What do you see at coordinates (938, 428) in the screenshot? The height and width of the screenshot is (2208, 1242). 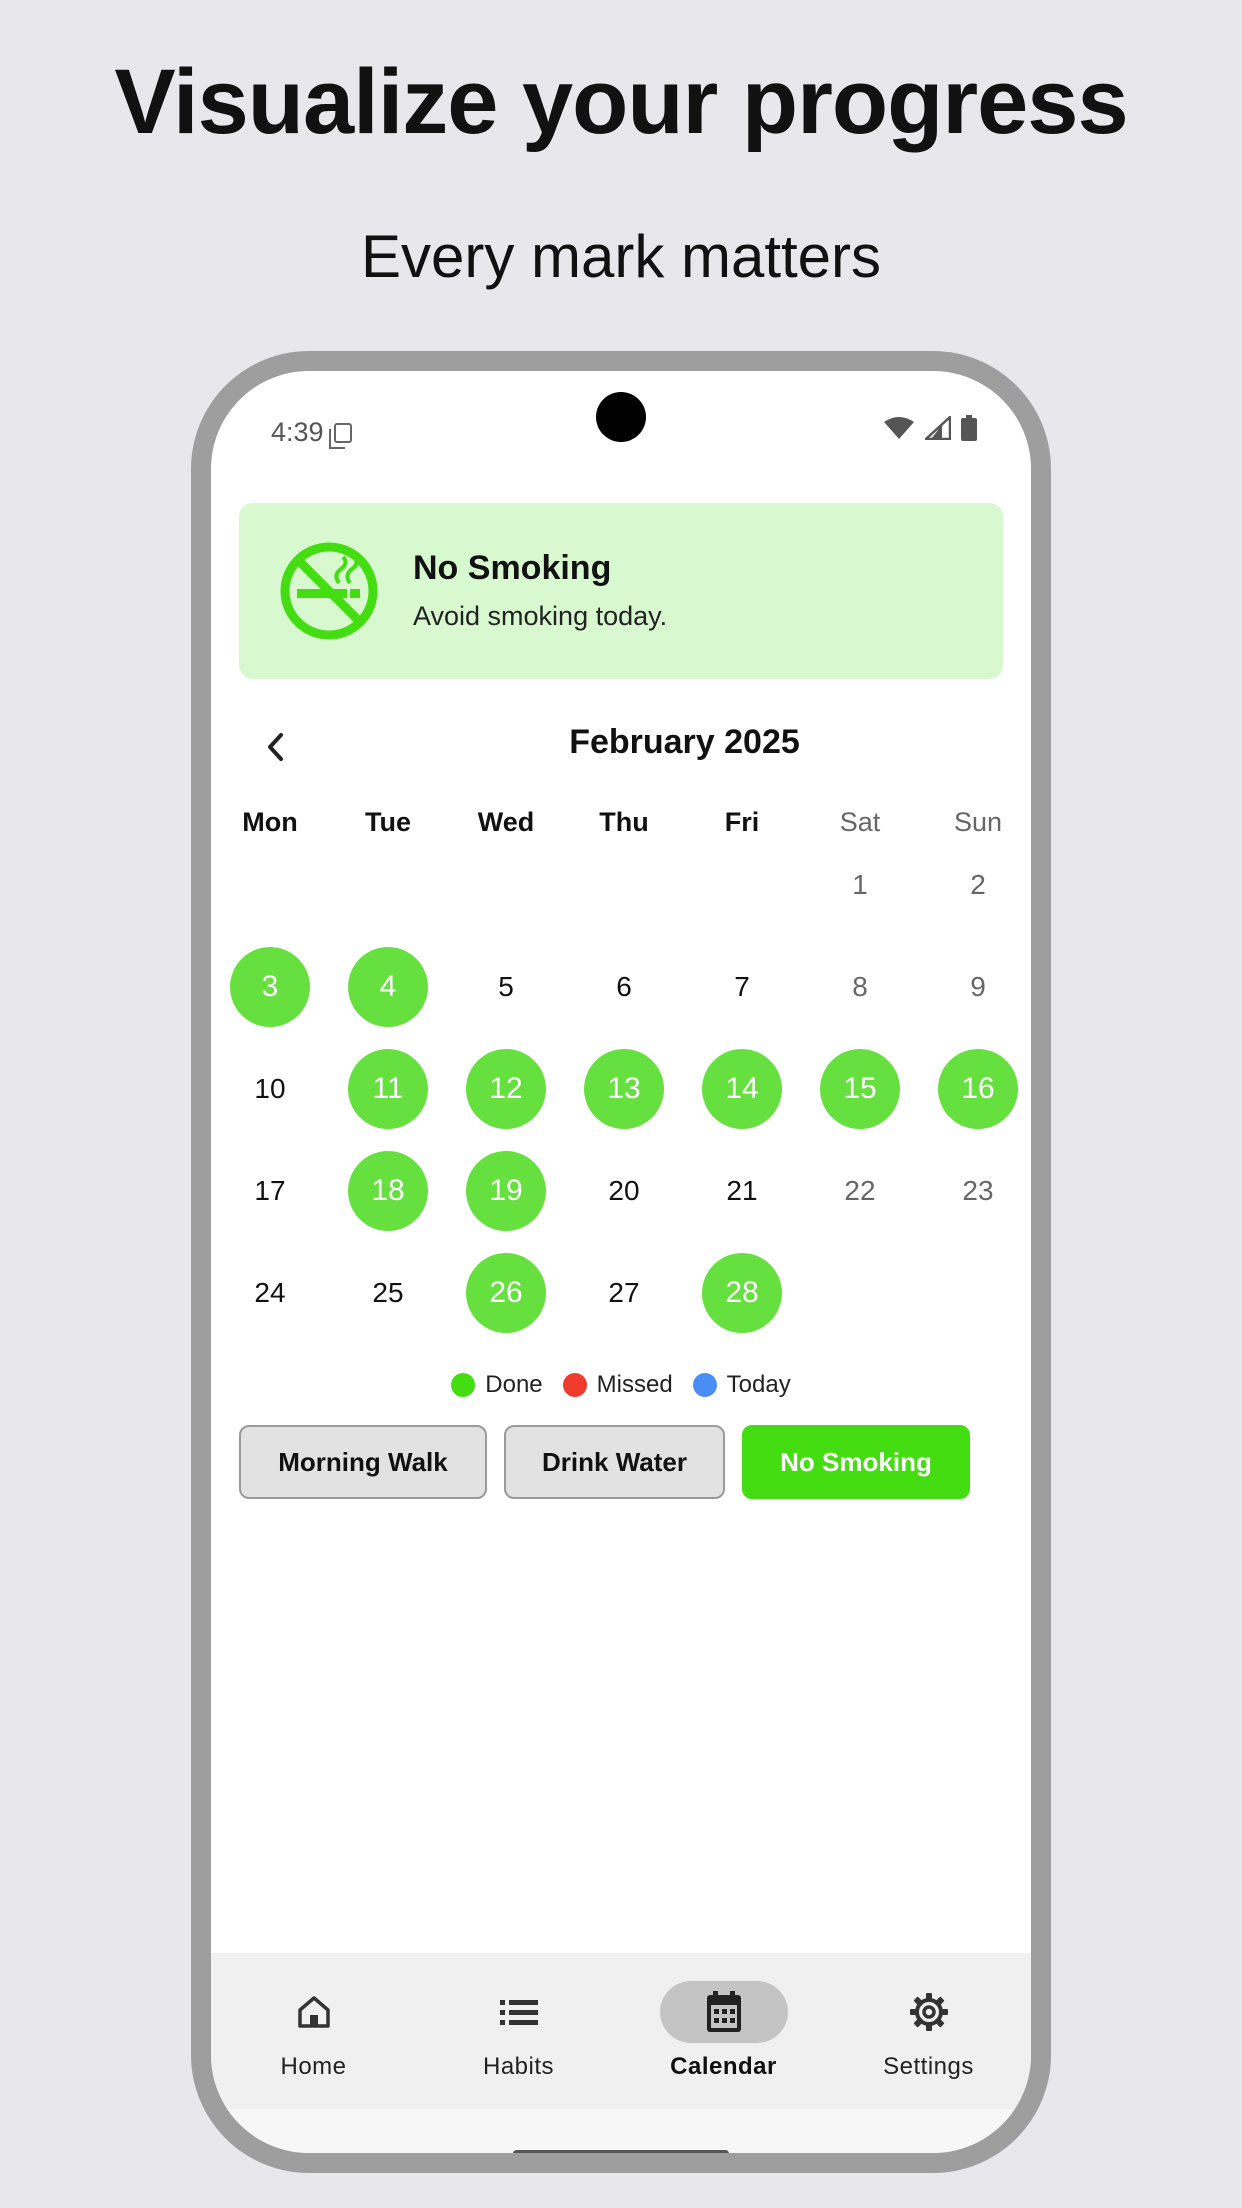 I see `cellular-signal-icon` at bounding box center [938, 428].